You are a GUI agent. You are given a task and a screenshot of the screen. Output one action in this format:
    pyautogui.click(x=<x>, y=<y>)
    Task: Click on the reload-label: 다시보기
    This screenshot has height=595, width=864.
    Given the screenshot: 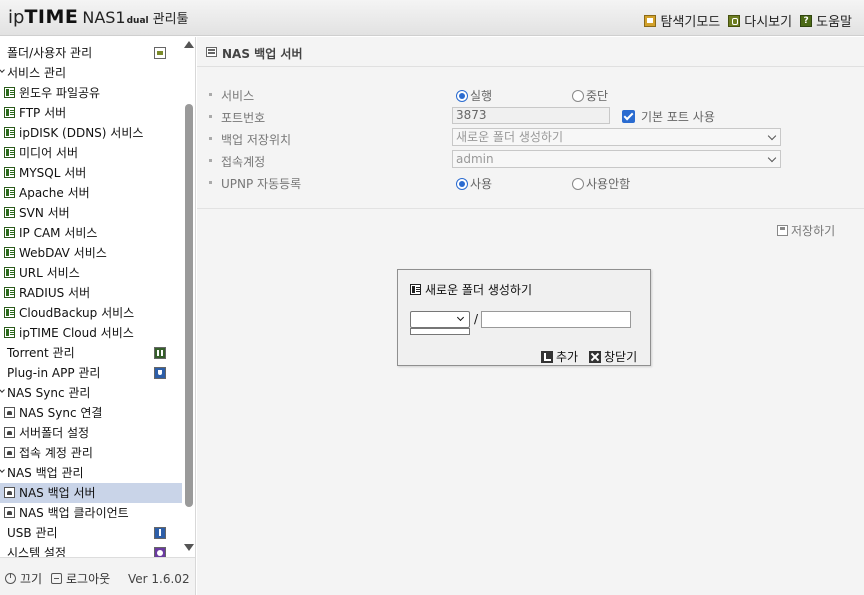 What is the action you would take?
    pyautogui.click(x=768, y=22)
    